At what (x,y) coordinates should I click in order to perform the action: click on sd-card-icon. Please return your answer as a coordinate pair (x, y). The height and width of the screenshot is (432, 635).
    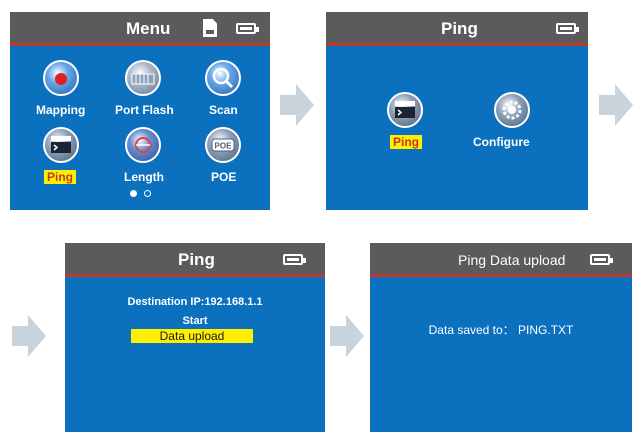
    Looking at the image, I should click on (210, 28).